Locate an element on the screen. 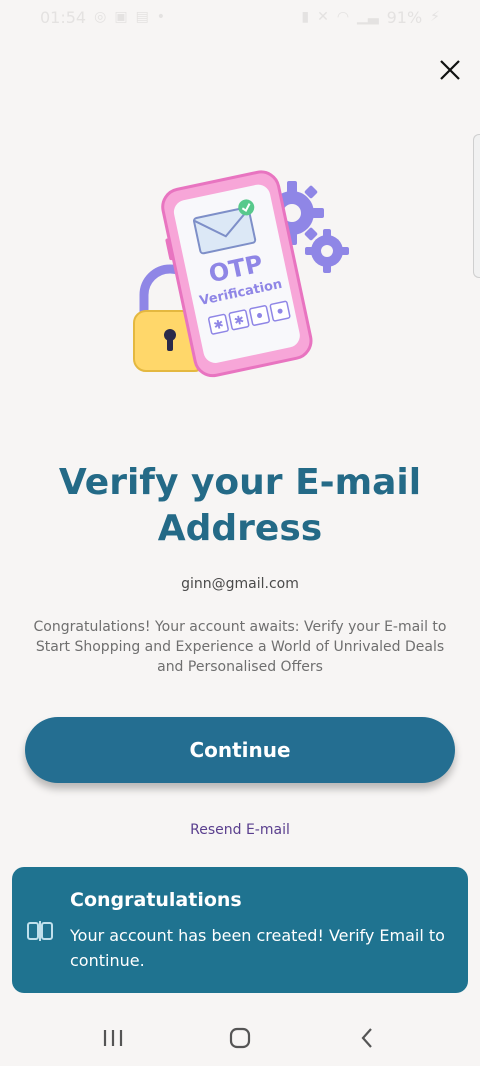  home-icon is located at coordinates (240, 1038).